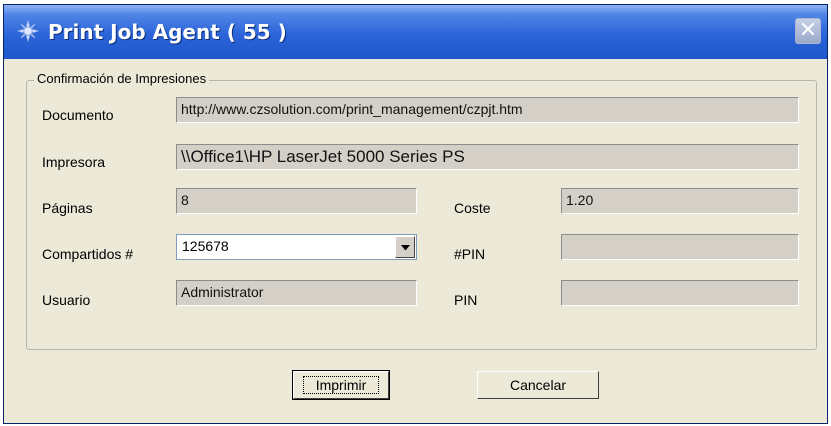 This screenshot has height=426, width=831. Describe the element at coordinates (296, 247) in the screenshot. I see `compartidos-select: 125678` at that location.